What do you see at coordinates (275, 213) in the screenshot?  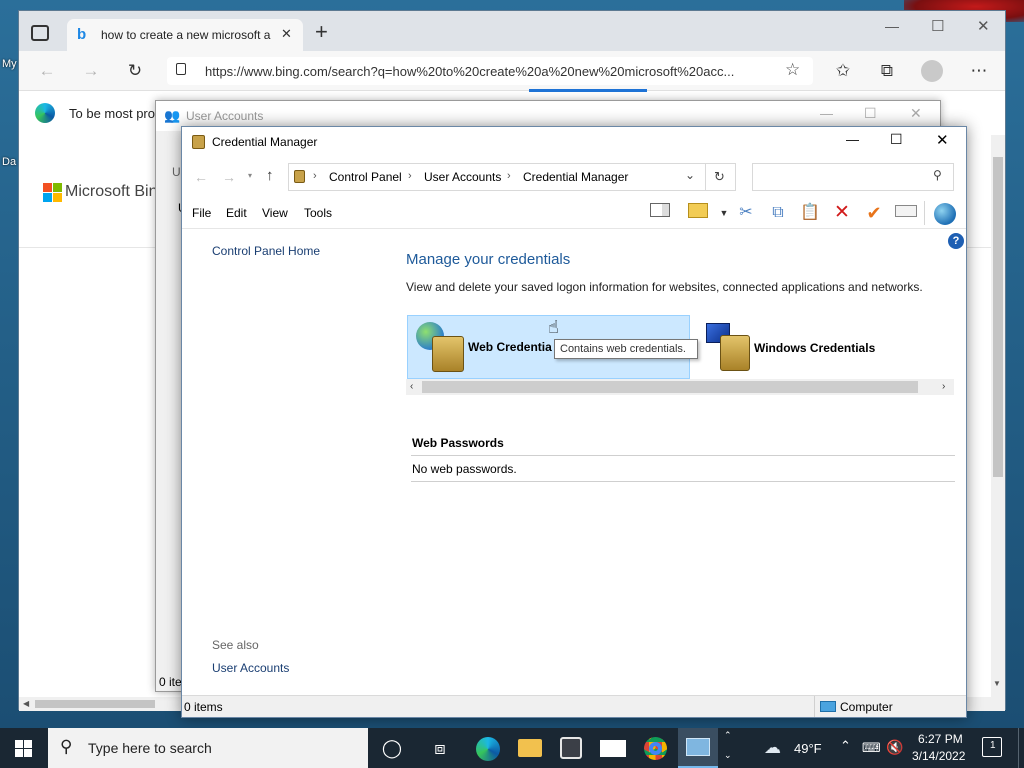 I see `menu-view: View` at bounding box center [275, 213].